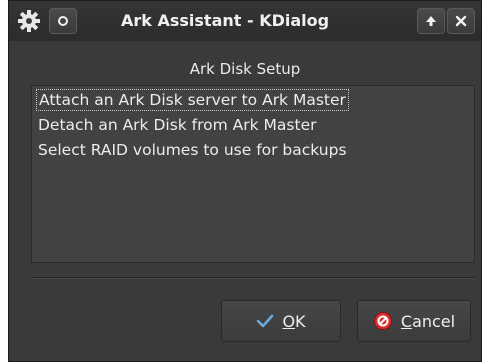 The image size is (488, 362). I want to click on cancel-button: Cancel, so click(414, 321).